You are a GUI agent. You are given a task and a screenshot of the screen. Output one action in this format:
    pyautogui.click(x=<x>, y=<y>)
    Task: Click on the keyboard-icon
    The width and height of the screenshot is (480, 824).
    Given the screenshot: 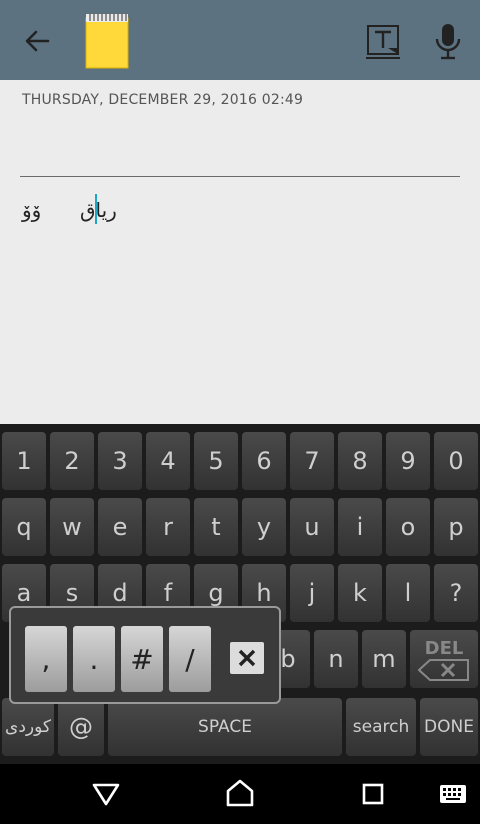 What is the action you would take?
    pyautogui.click(x=453, y=794)
    